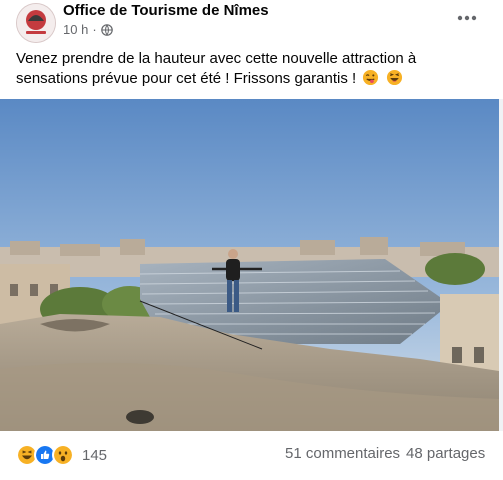  I want to click on wow-reaction-icon, so click(63, 455).